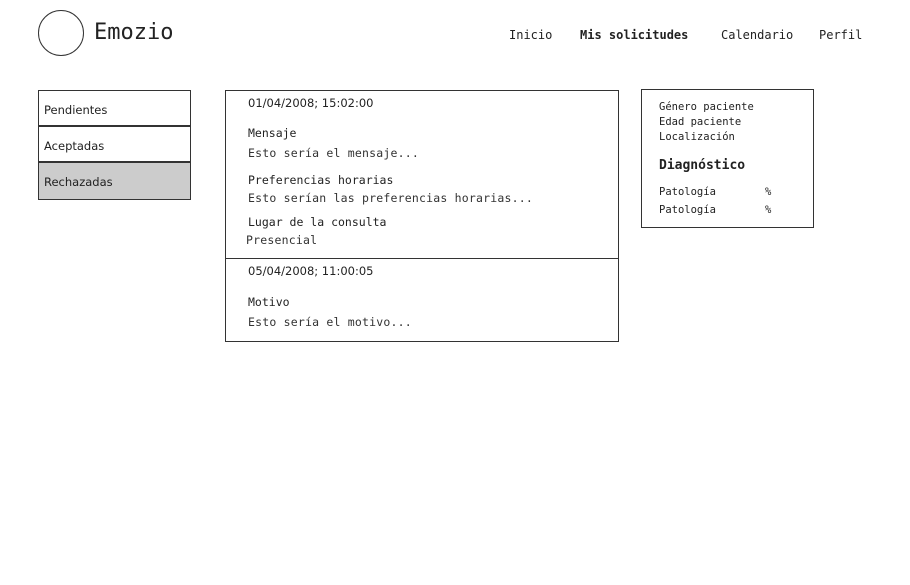 This screenshot has width=910, height=585. I want to click on field-label-lugar: Lugar de la consulta, so click(317, 222).